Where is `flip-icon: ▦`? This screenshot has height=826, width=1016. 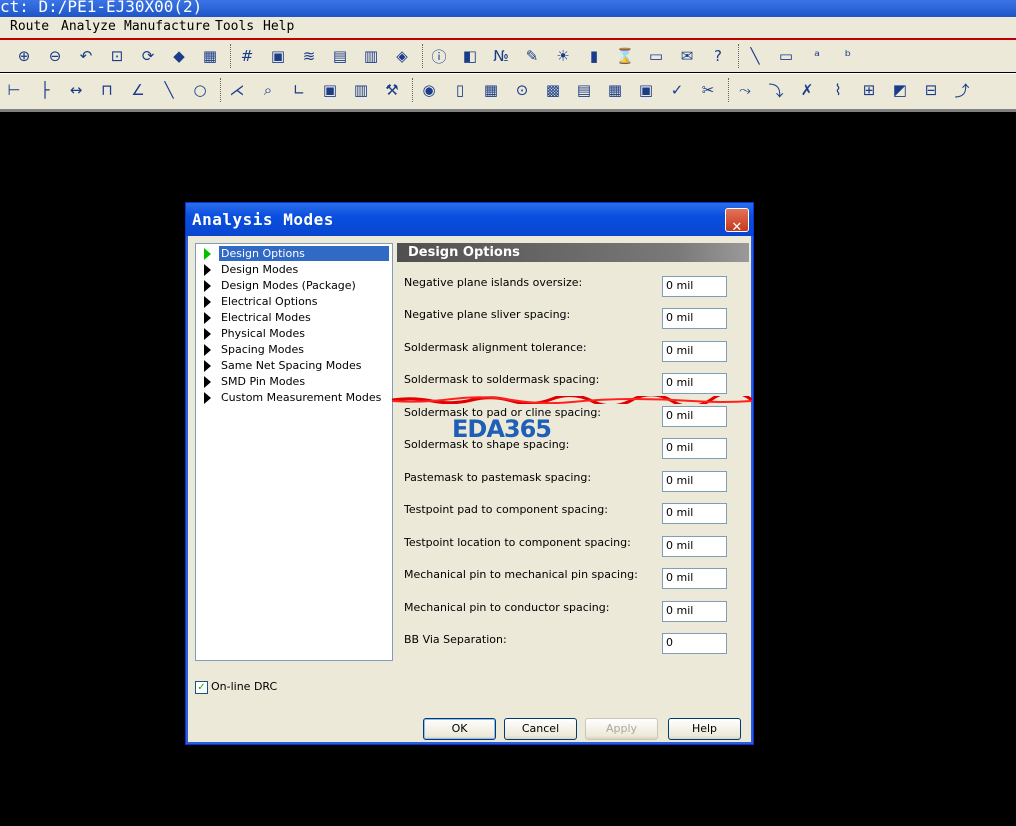
flip-icon: ▦ is located at coordinates (210, 56).